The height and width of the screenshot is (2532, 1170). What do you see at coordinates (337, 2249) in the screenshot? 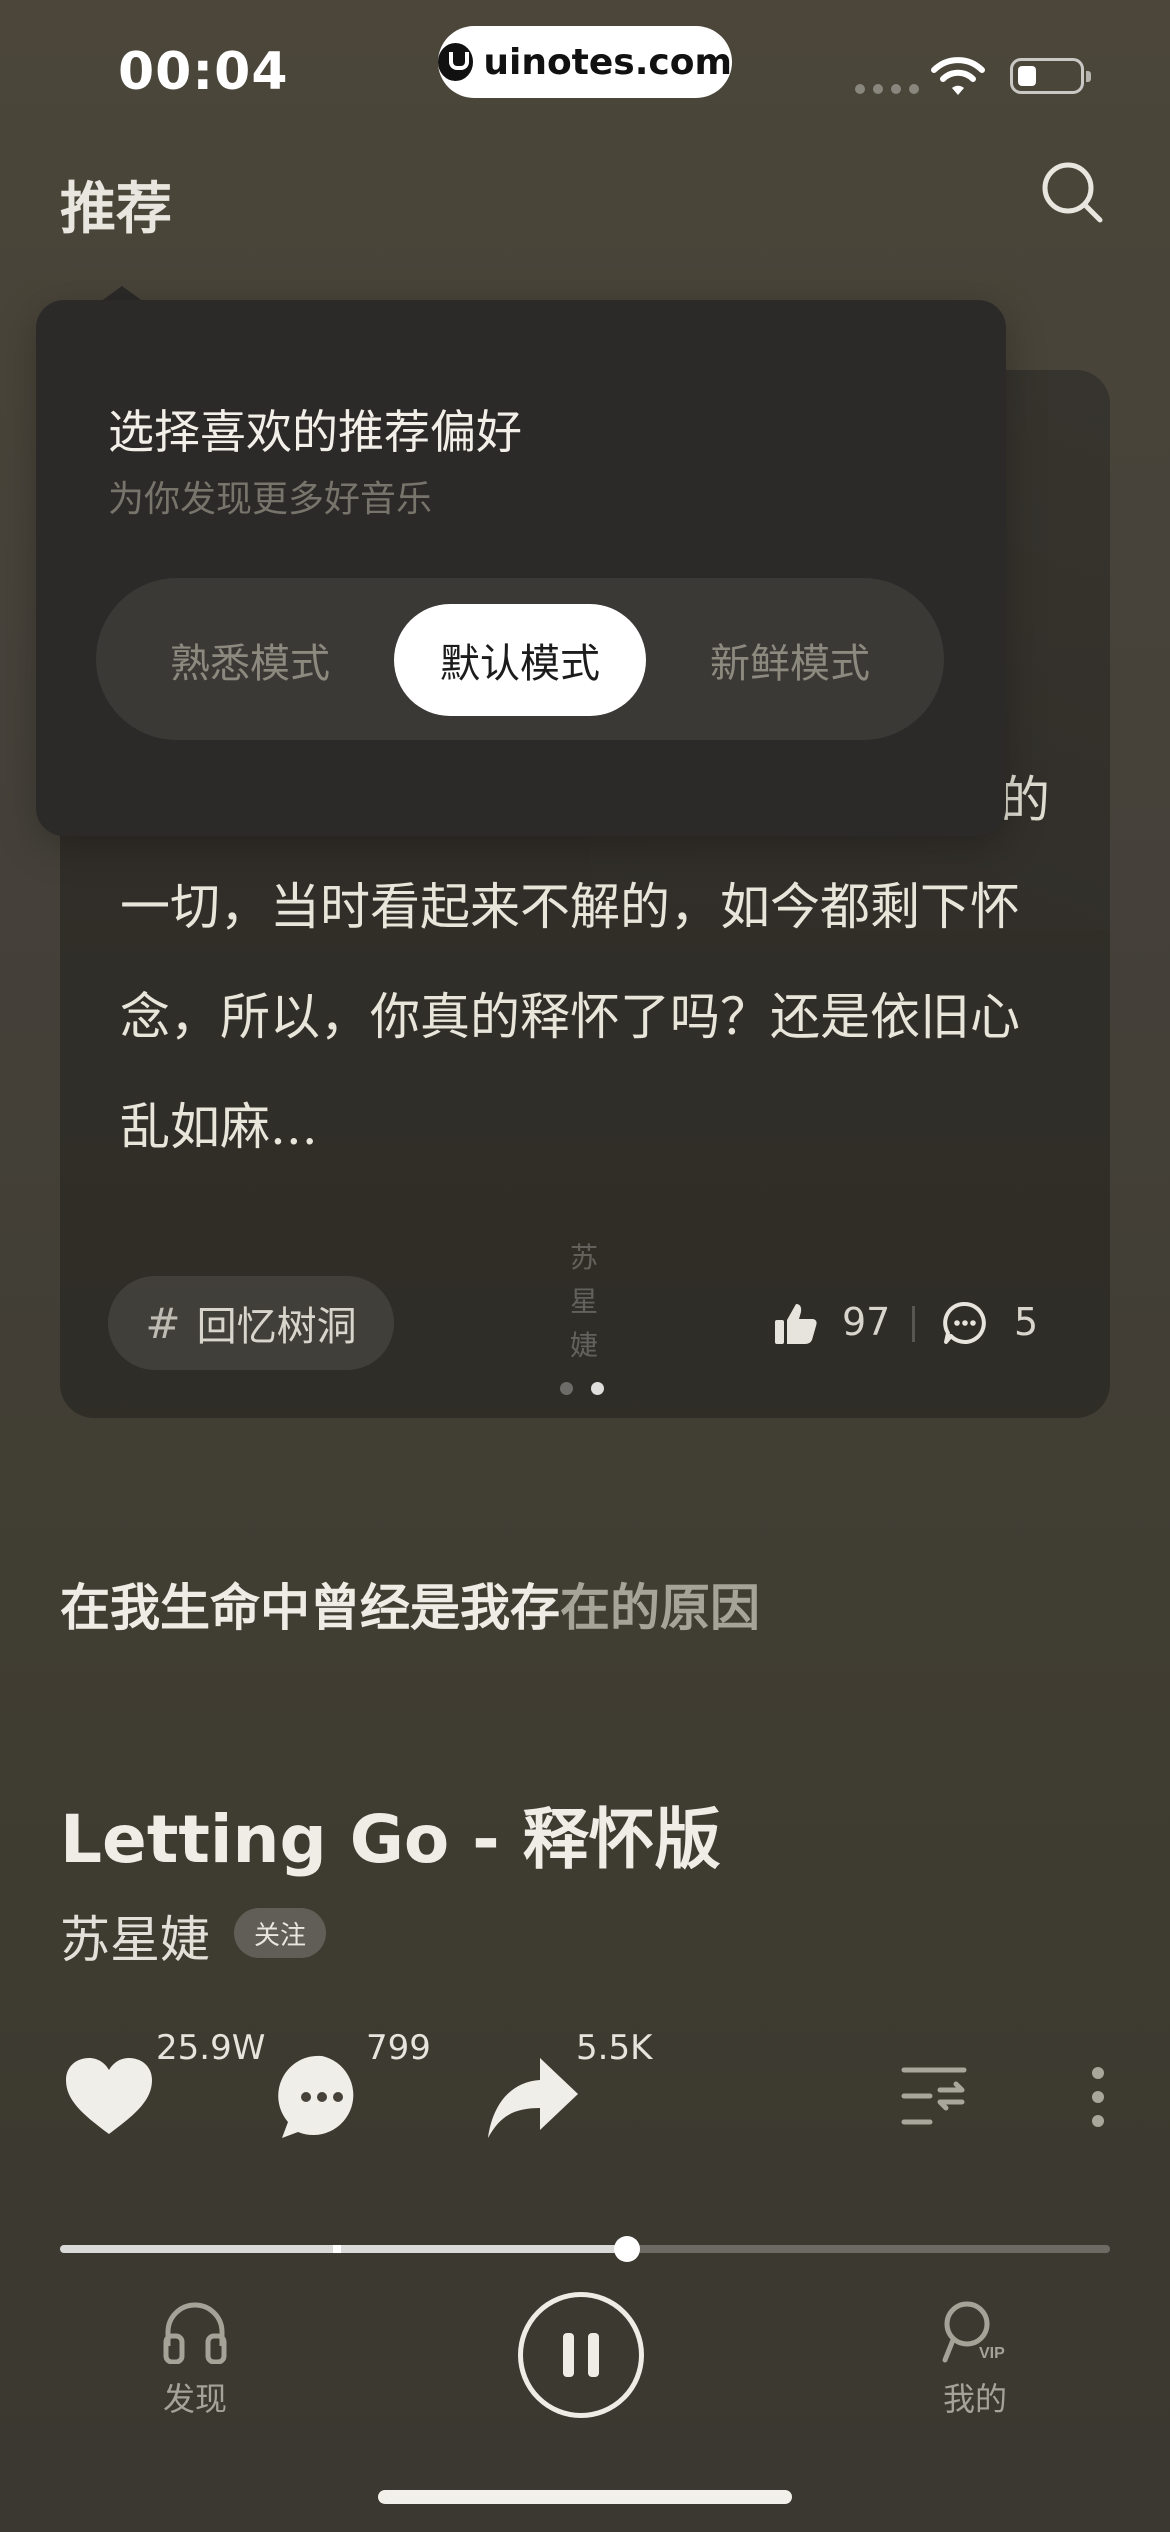
I see `progress-marker` at bounding box center [337, 2249].